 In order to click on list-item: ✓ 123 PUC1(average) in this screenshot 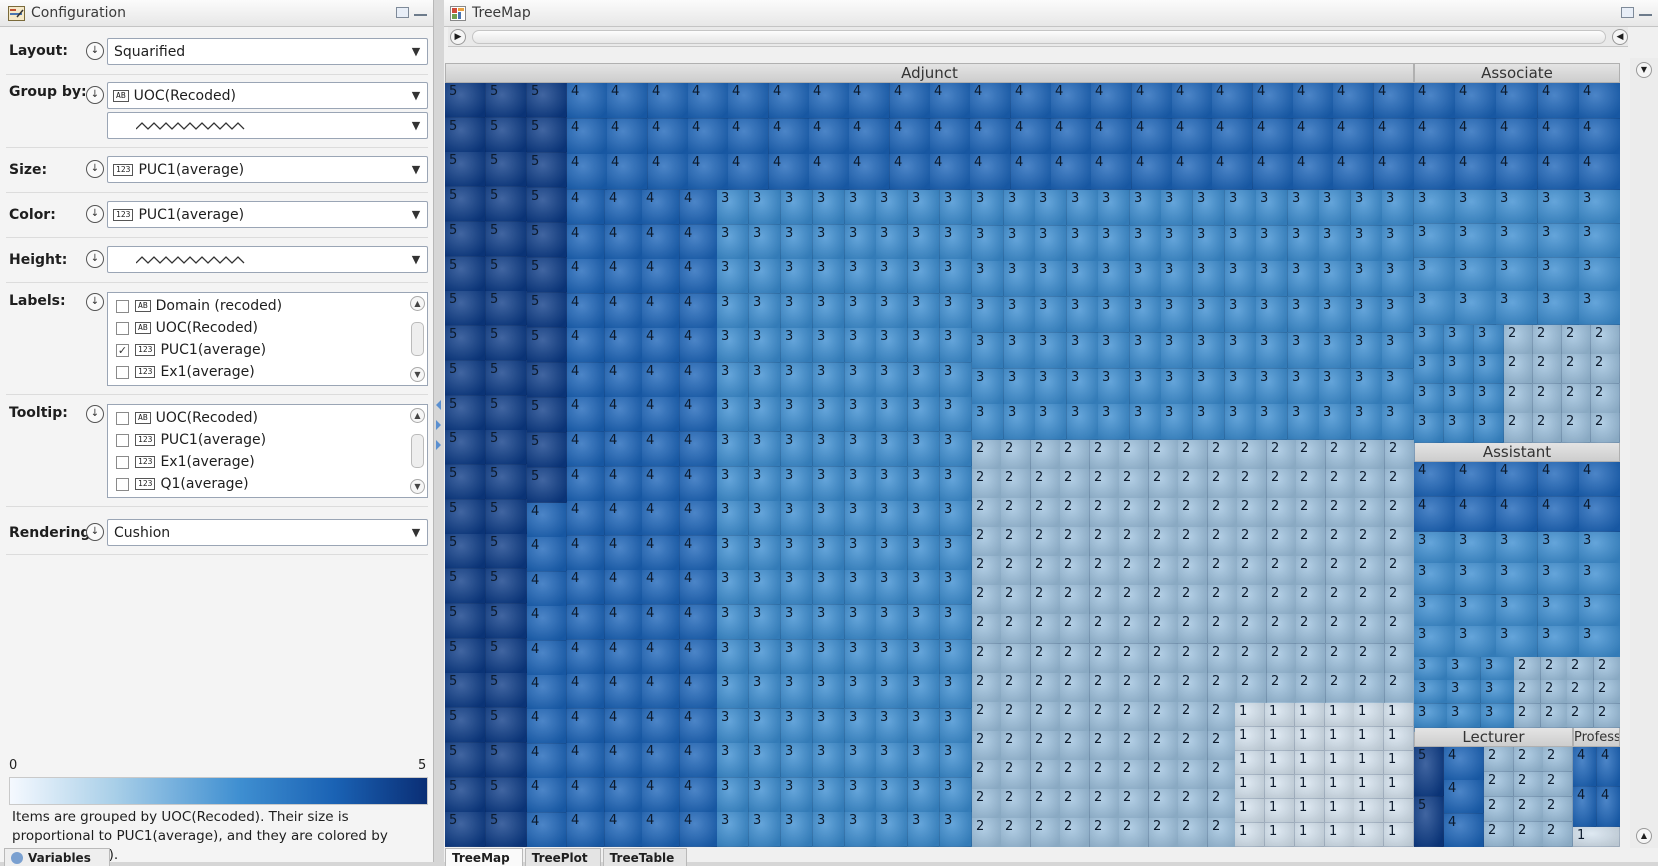, I will do `click(267, 350)`.